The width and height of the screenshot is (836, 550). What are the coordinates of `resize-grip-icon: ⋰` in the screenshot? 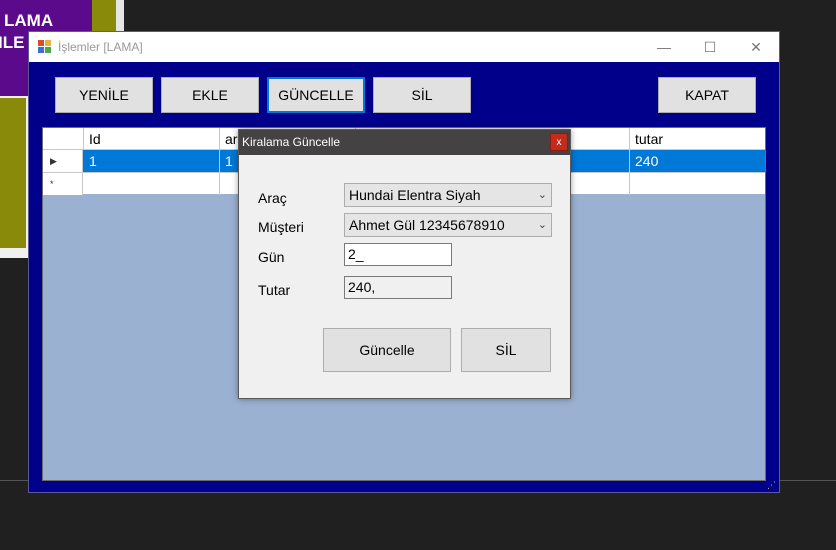 It's located at (772, 485).